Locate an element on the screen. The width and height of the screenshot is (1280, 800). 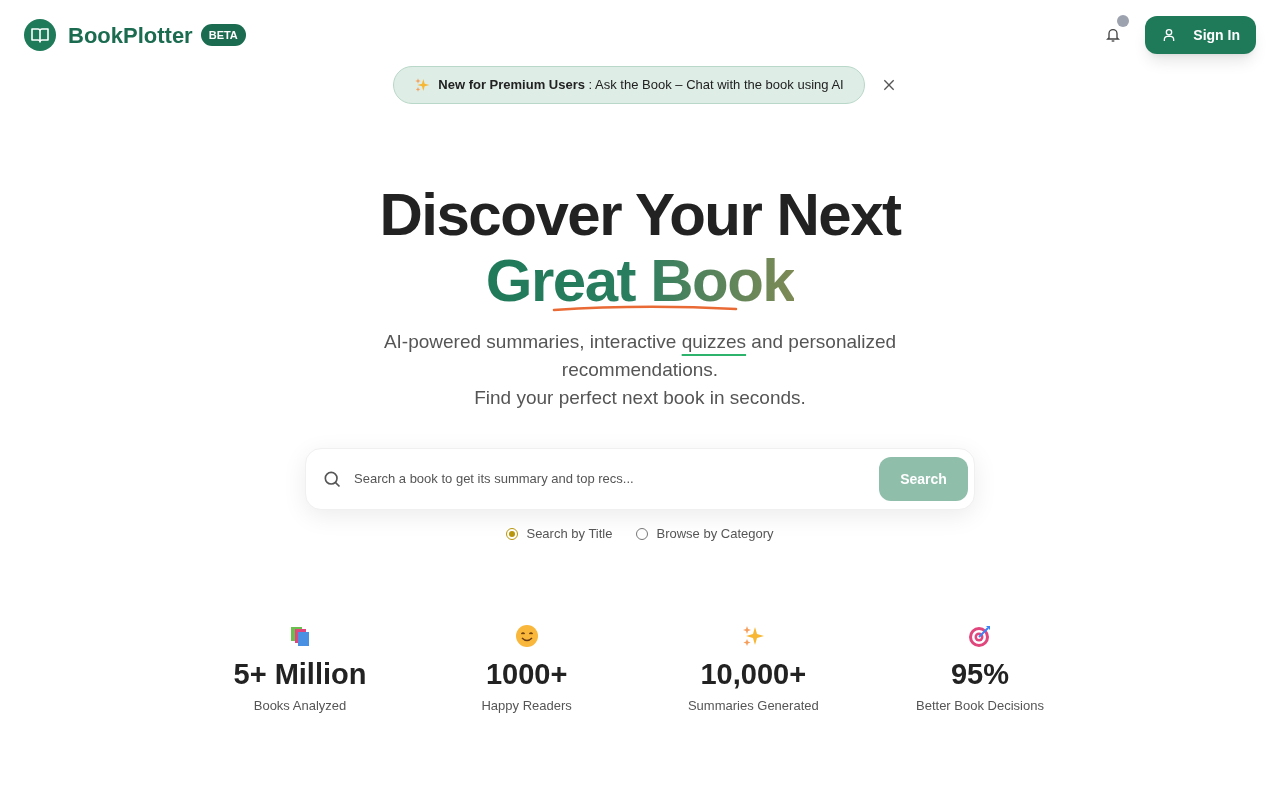
sign-in-button: Sign In is located at coordinates (1200, 35).